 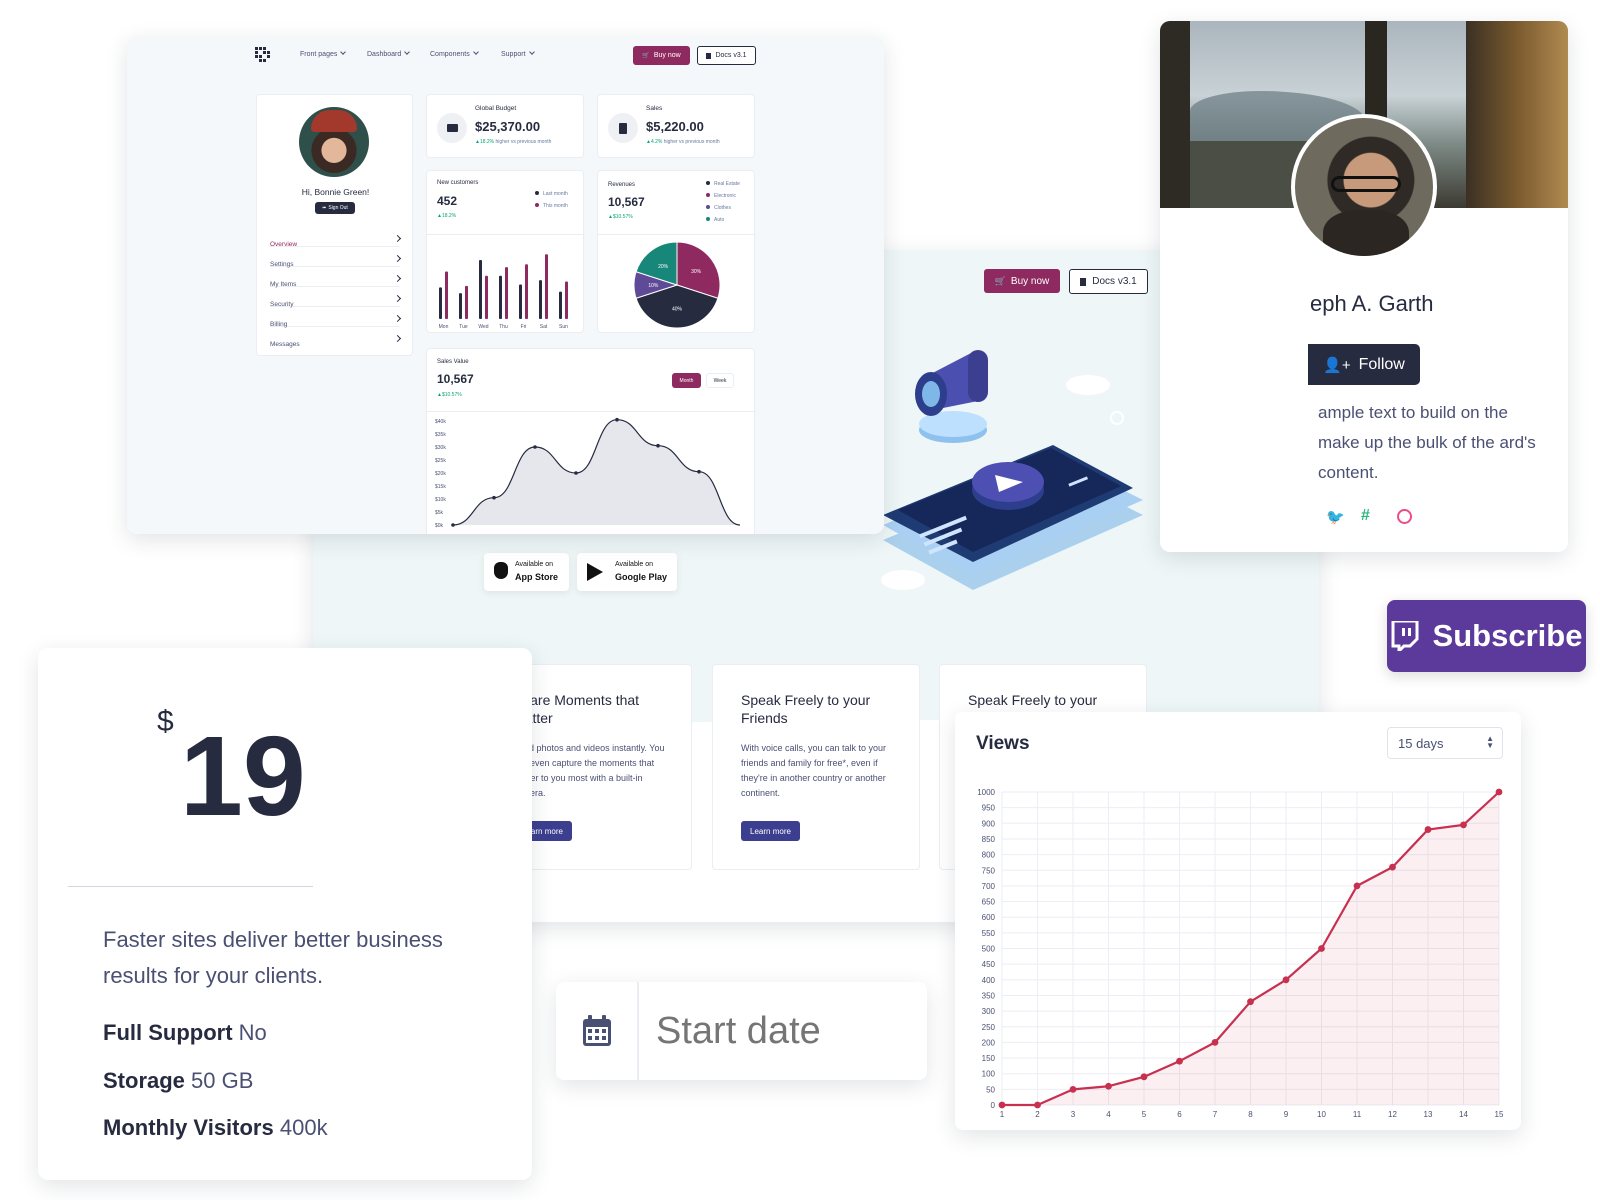 What do you see at coordinates (989, 839) in the screenshot?
I see `y-tick-label: 850` at bounding box center [989, 839].